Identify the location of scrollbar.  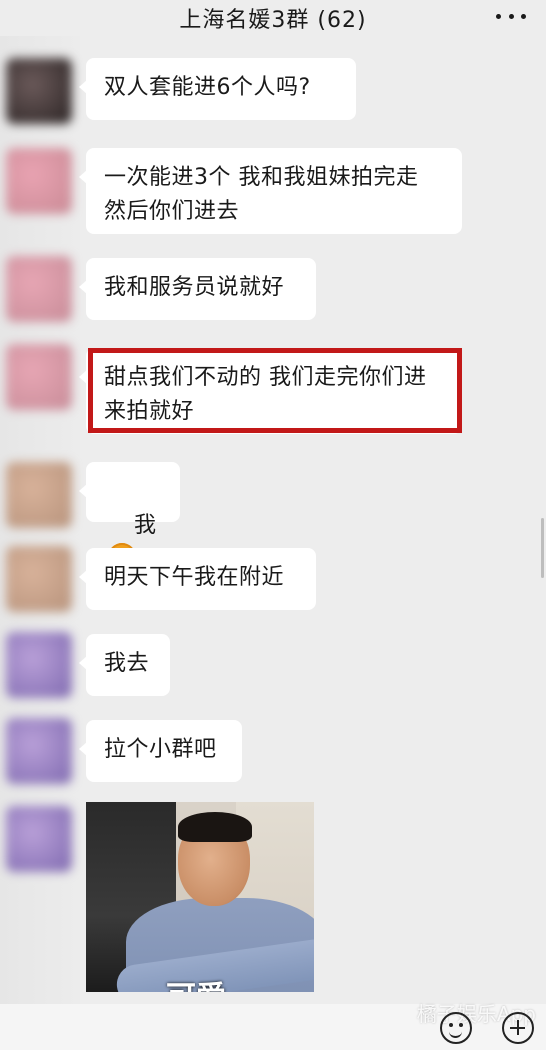
(542, 548).